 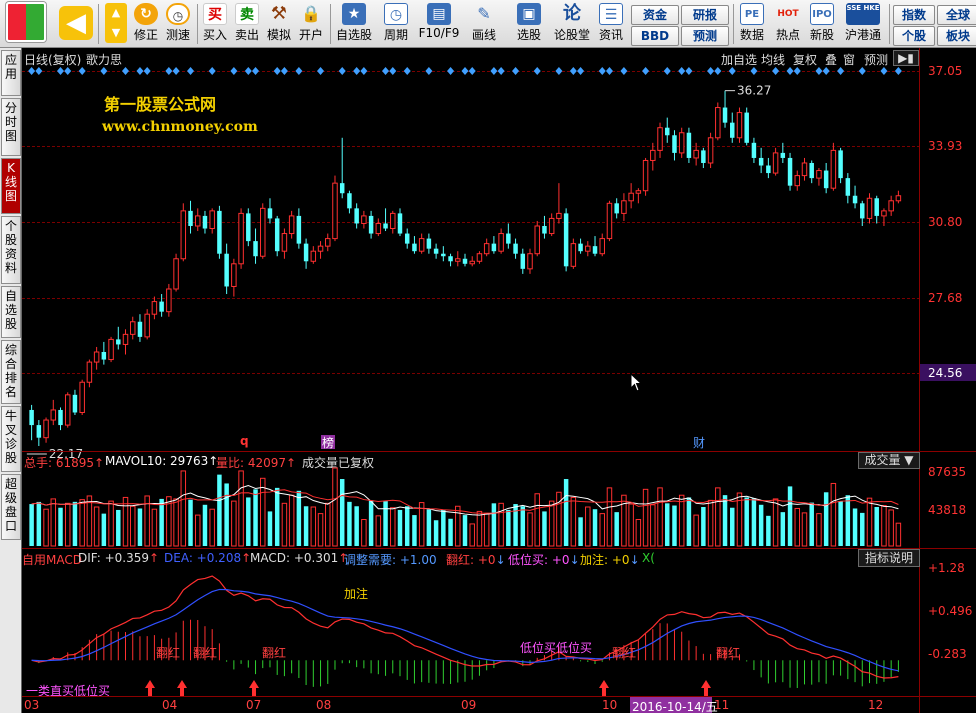 I want to click on pane-divider, so click(x=499, y=548).